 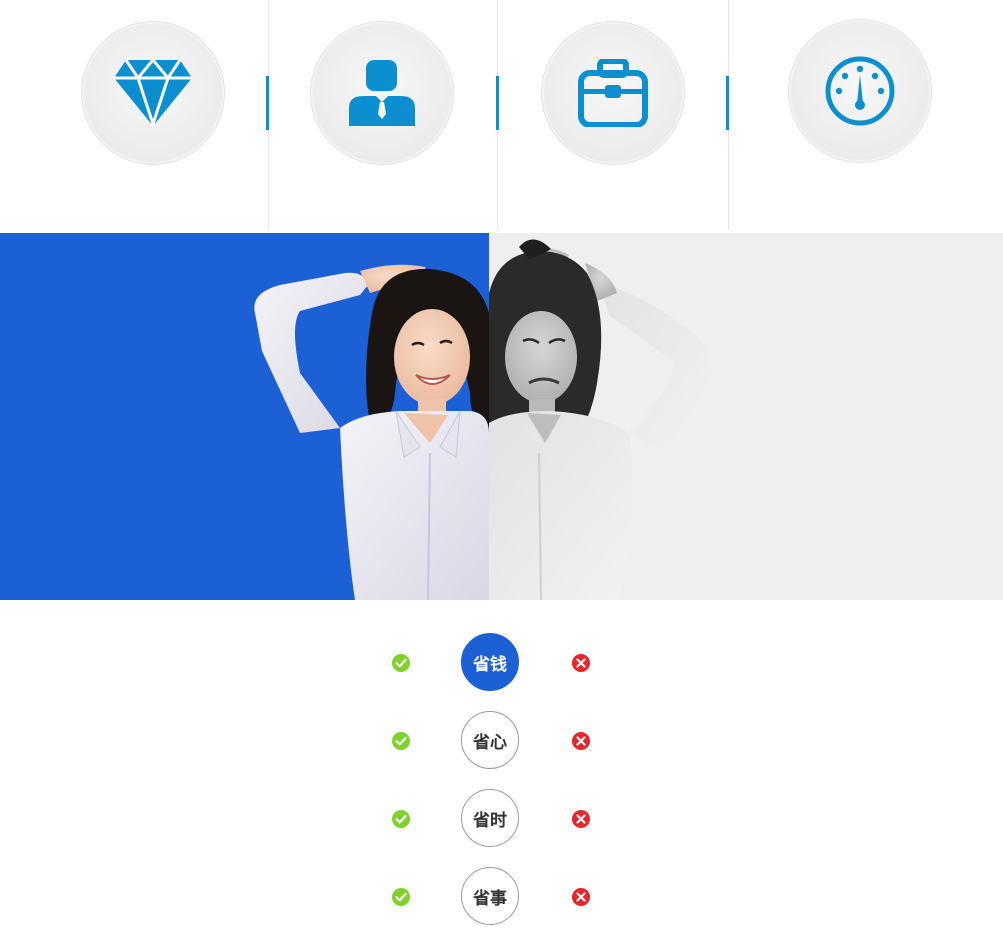 What do you see at coordinates (490, 740) in the screenshot?
I see `benefit-save-worry: 省心` at bounding box center [490, 740].